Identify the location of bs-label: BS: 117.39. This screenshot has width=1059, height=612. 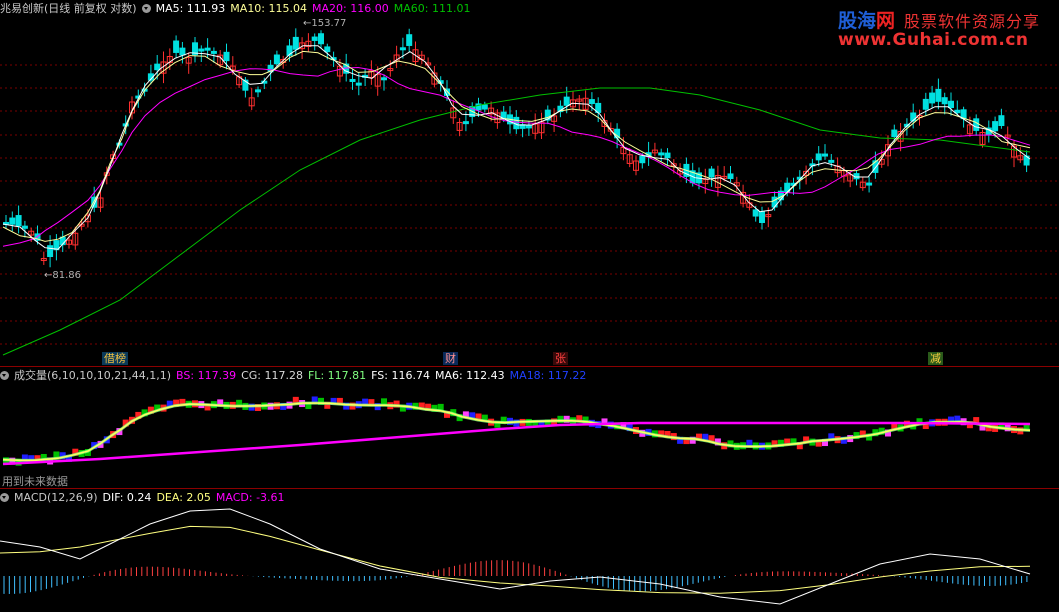
(206, 375).